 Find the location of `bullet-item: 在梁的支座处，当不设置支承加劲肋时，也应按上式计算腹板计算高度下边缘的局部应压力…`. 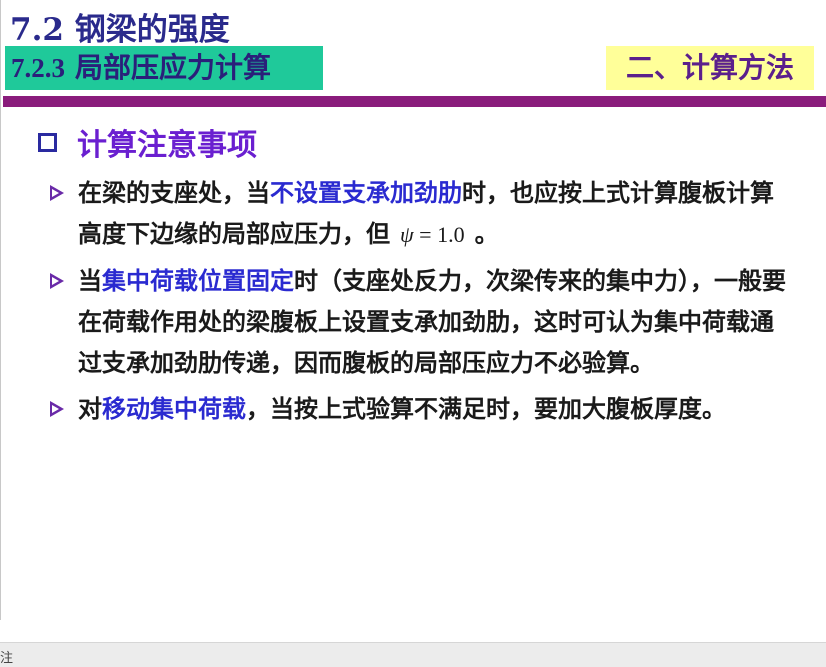

bullet-item: 在梁的支座处，当不设置支承加劲肋时，也应按上式计算腹板计算高度下边缘的局部应压力… is located at coordinates (418, 213).